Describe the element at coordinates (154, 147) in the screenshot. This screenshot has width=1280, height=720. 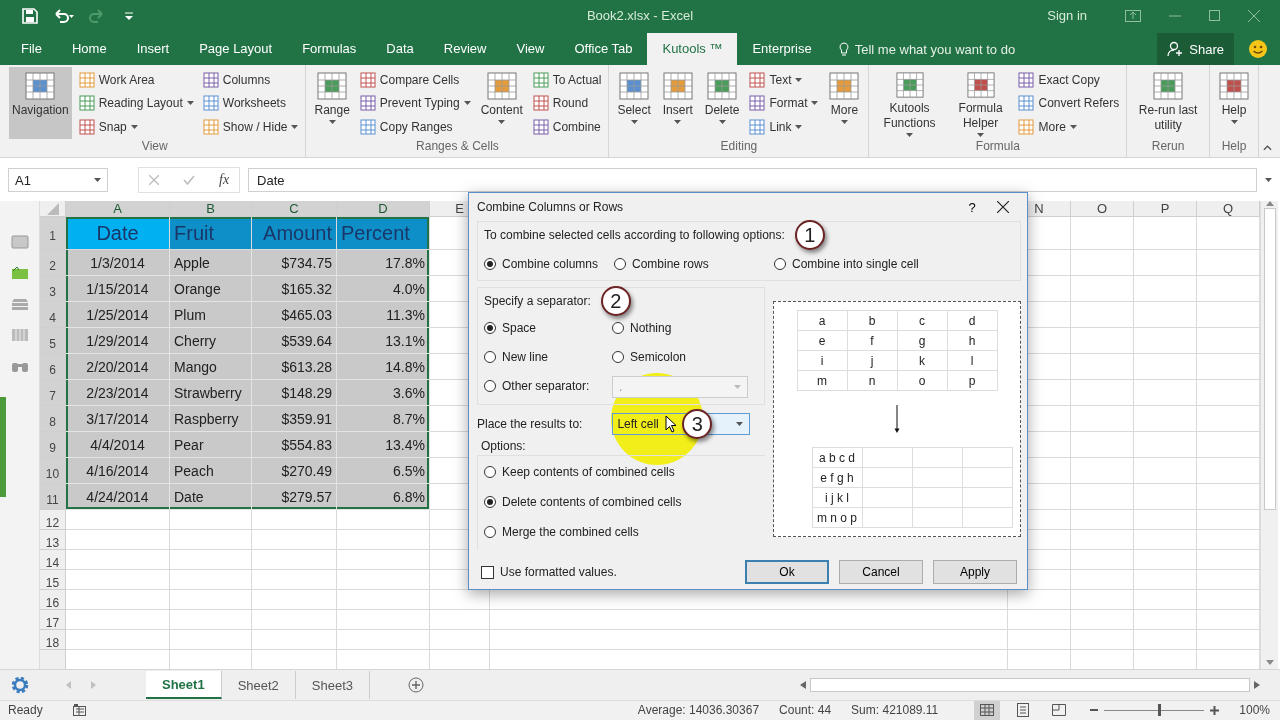
I see `group-label: View` at that location.